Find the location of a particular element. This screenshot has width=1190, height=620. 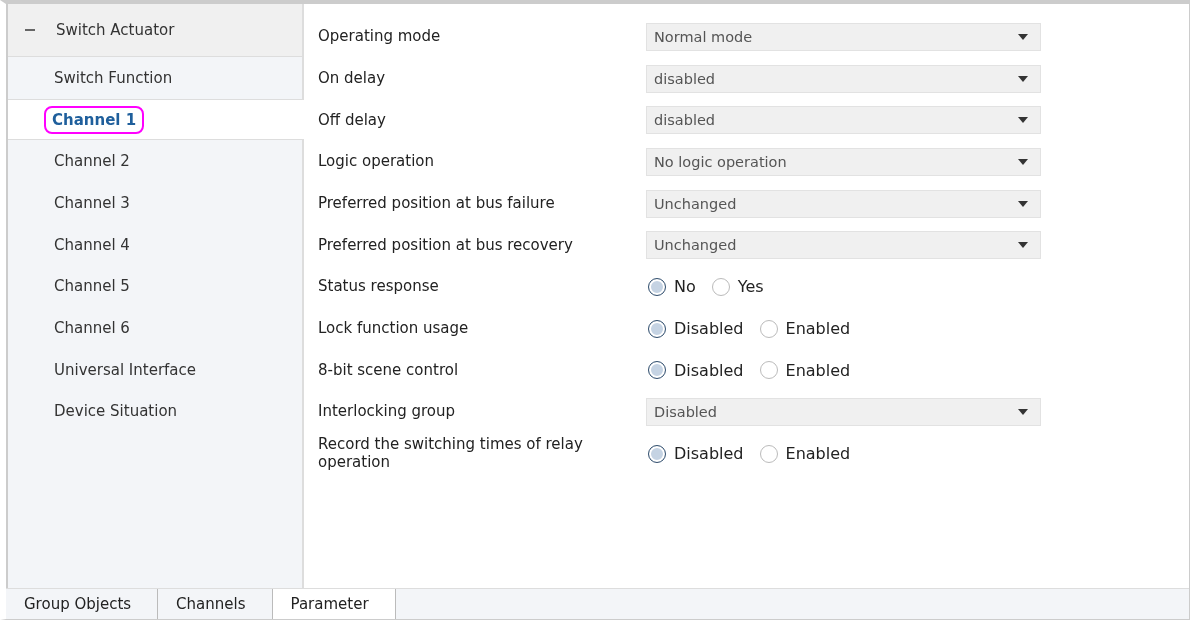

radio-label: Yes is located at coordinates (750, 287).